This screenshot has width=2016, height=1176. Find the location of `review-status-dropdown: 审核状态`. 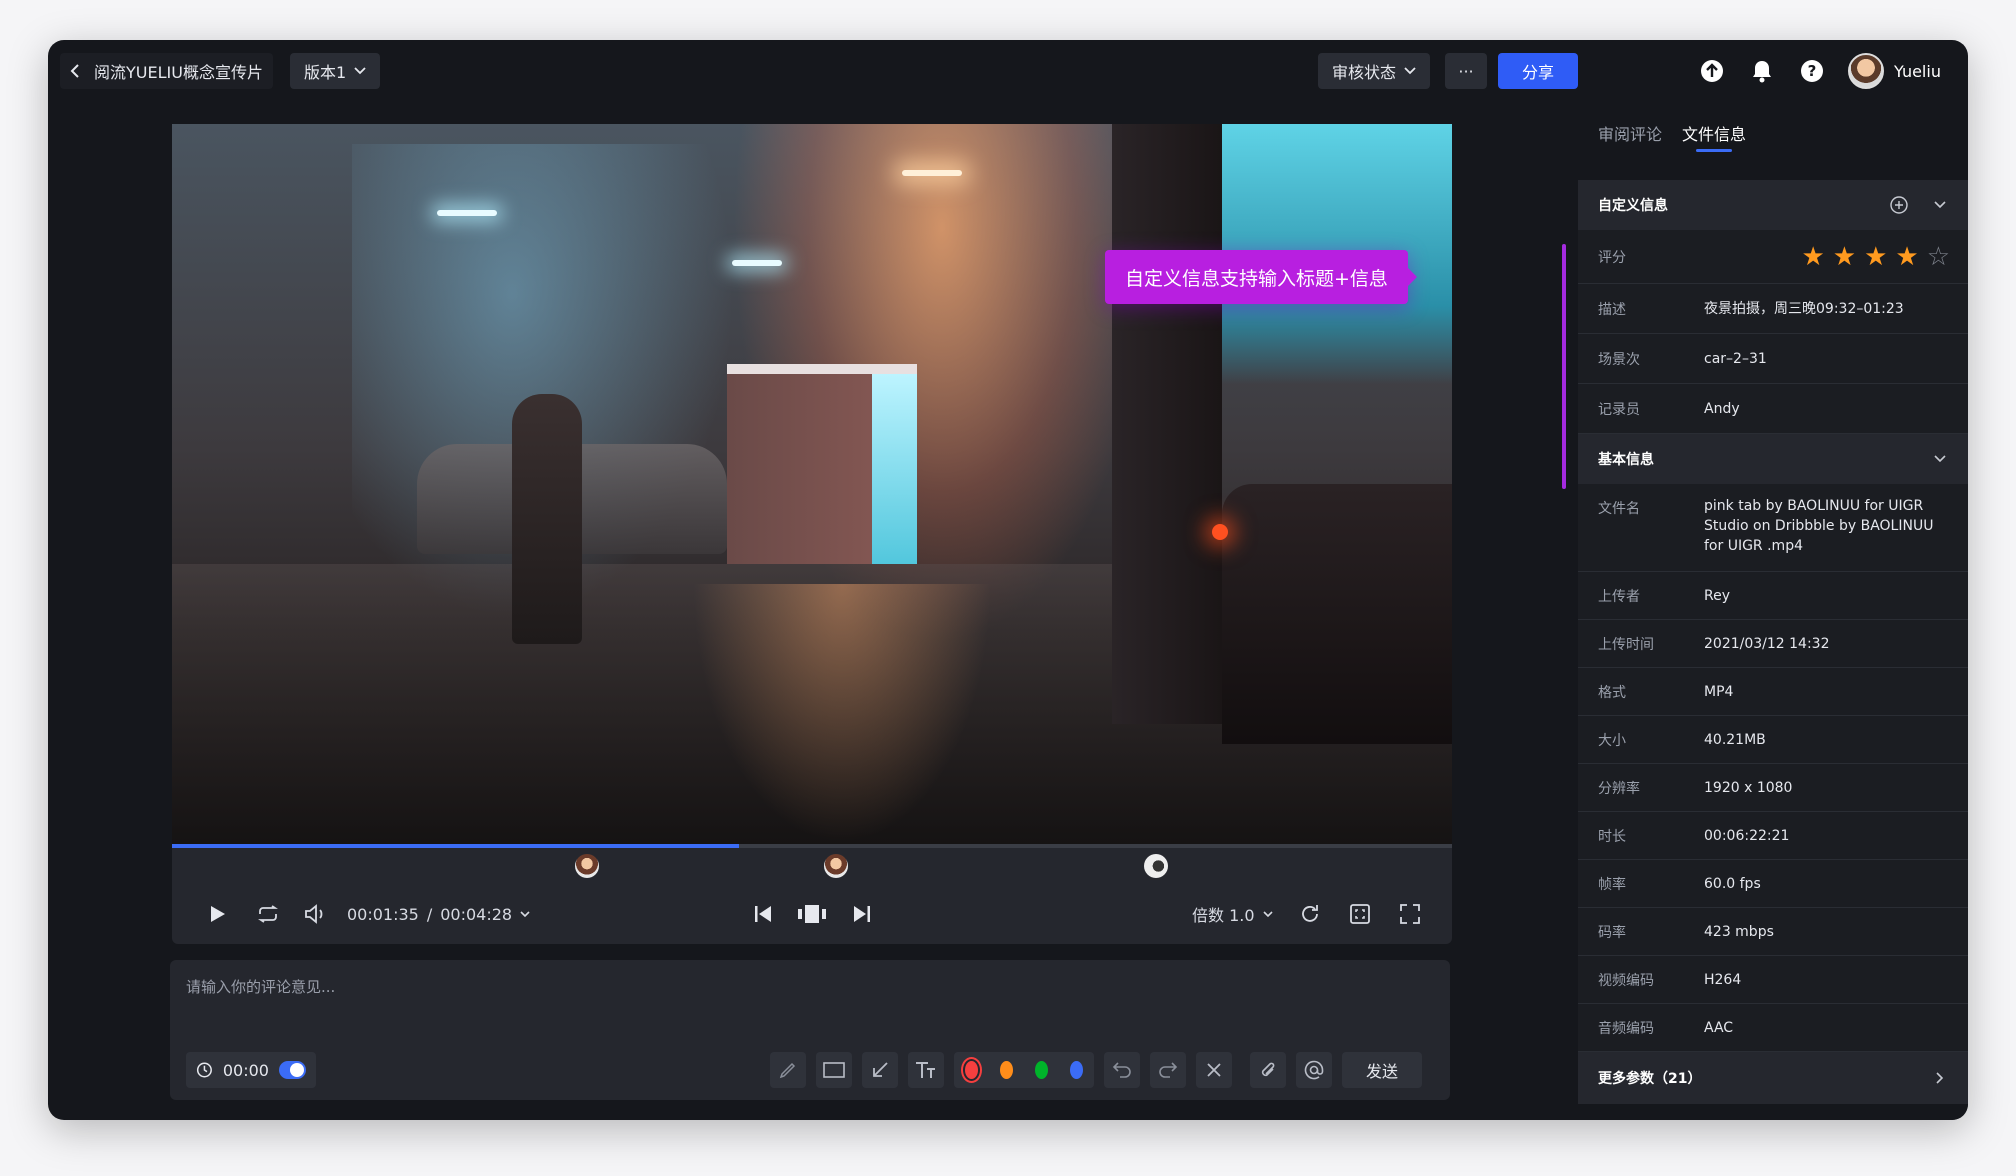

review-status-dropdown: 审核状态 is located at coordinates (1374, 71).